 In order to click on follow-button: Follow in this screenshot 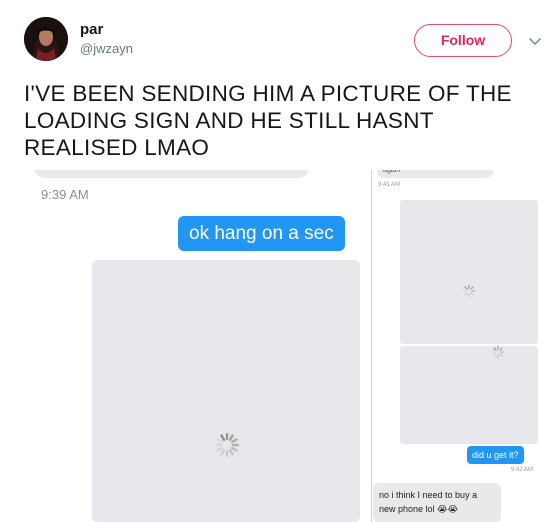, I will do `click(463, 40)`.